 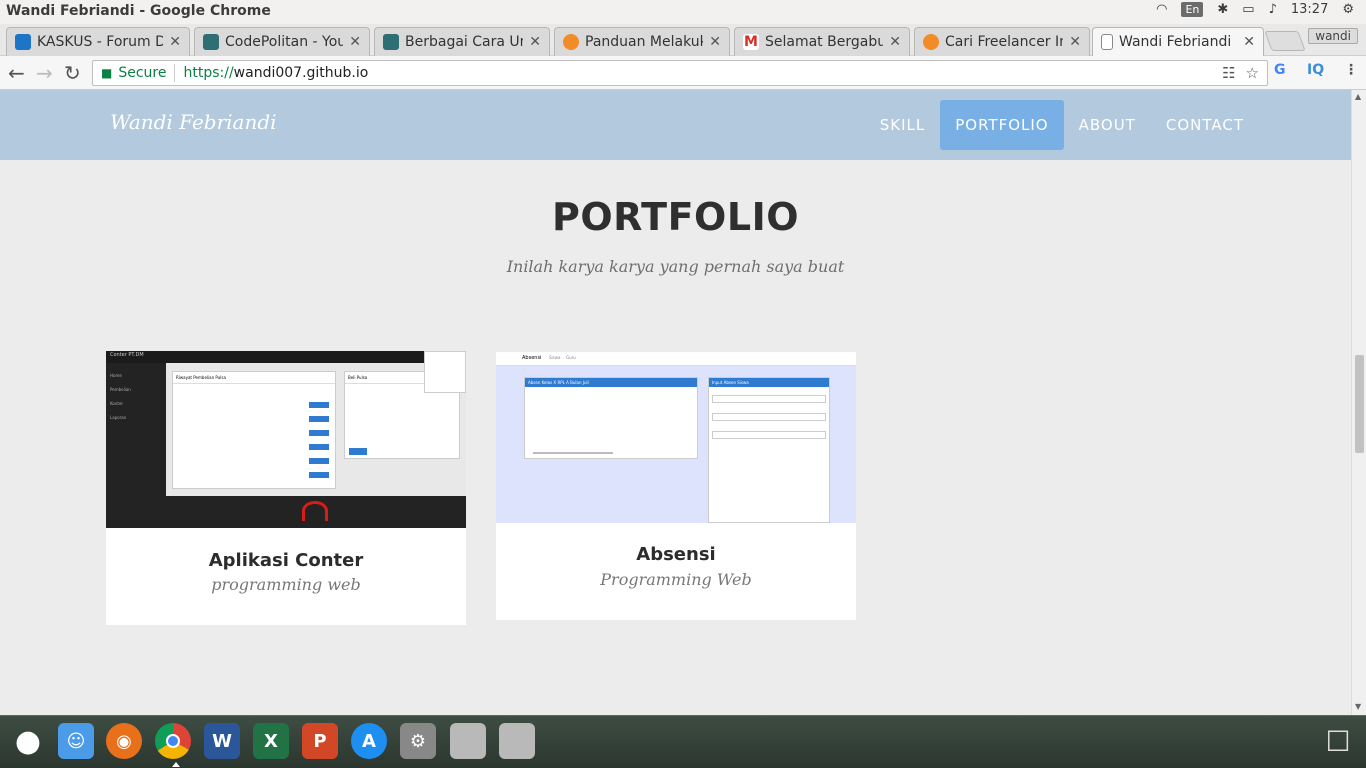 I want to click on finder-icon: ☺, so click(x=76, y=741).